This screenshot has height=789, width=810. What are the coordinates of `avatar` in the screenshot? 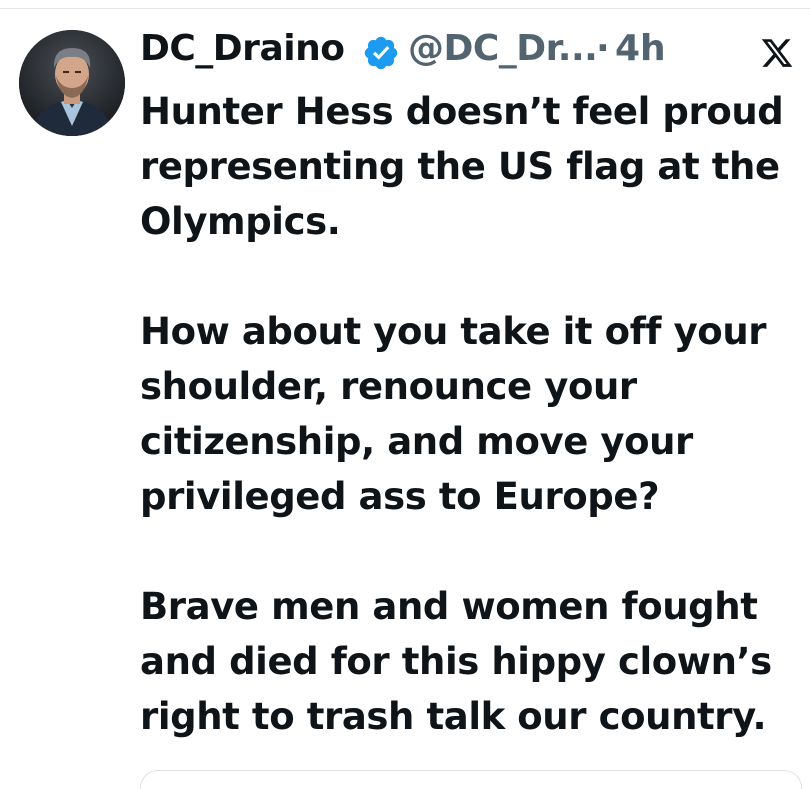 It's located at (72, 83).